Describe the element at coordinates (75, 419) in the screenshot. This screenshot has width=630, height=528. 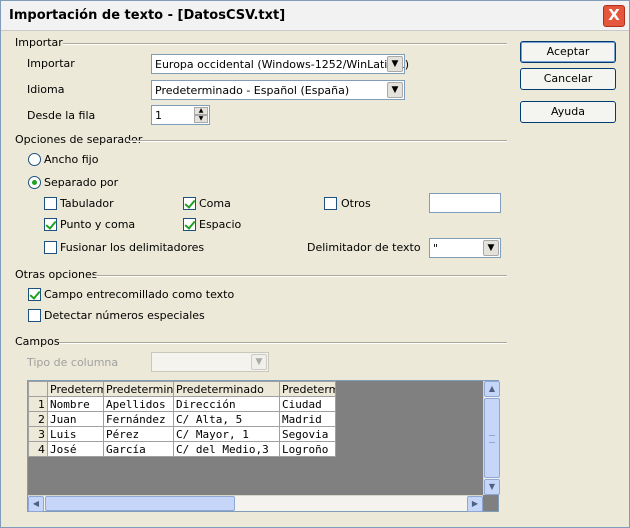
I see `table-cell: Juan` at that location.